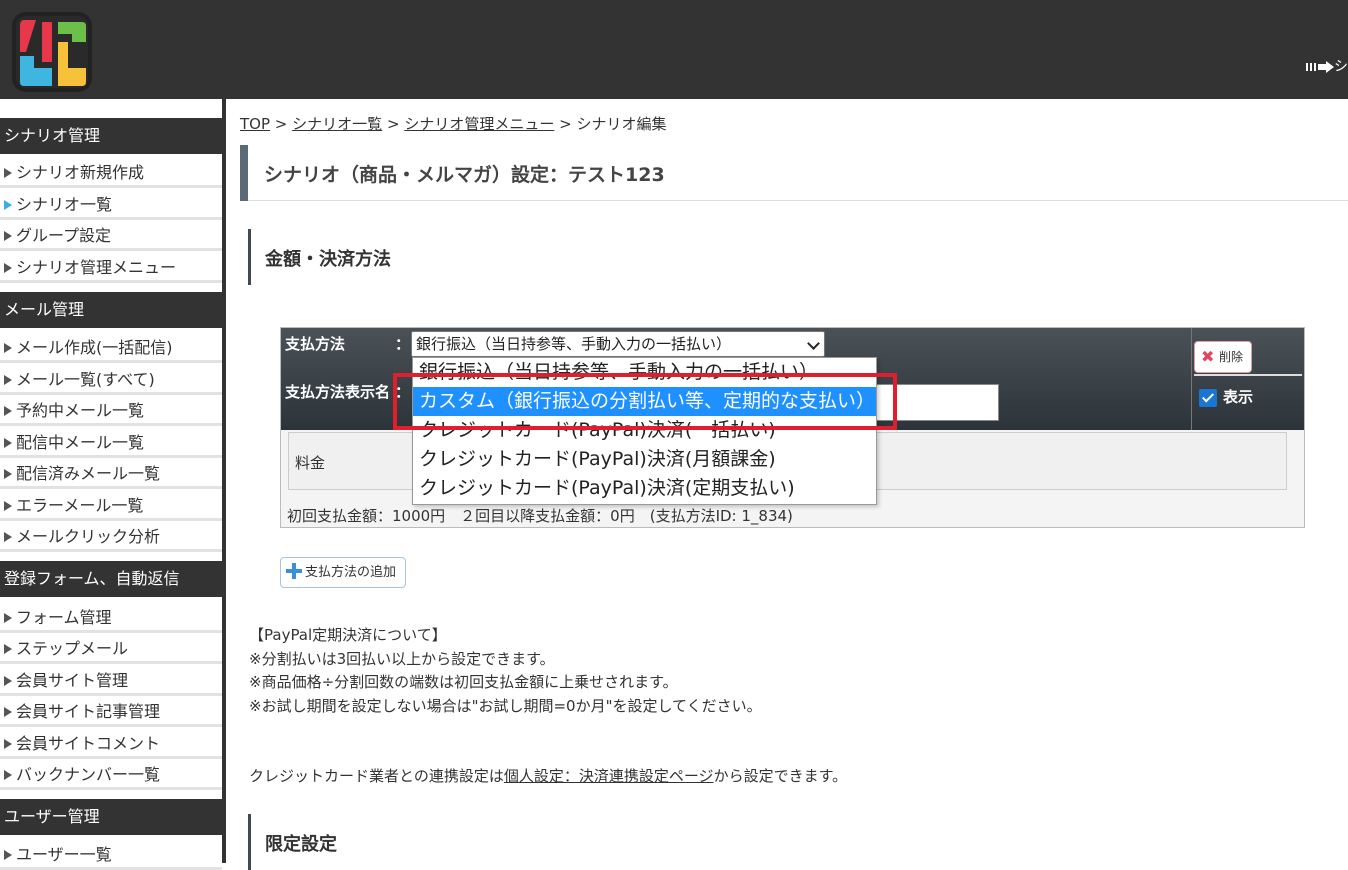  I want to click on payment-settings-link: 個人設定：決済連携設定ページ, so click(609, 776).